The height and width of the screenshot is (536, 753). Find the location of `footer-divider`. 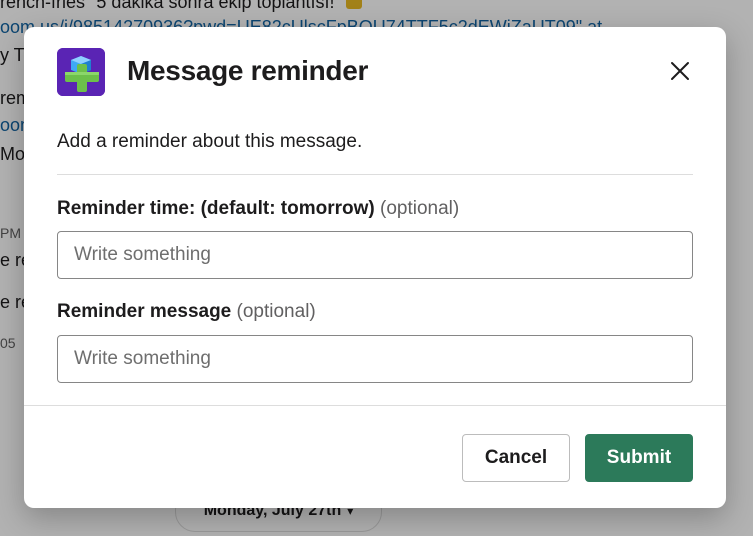

footer-divider is located at coordinates (375, 405).